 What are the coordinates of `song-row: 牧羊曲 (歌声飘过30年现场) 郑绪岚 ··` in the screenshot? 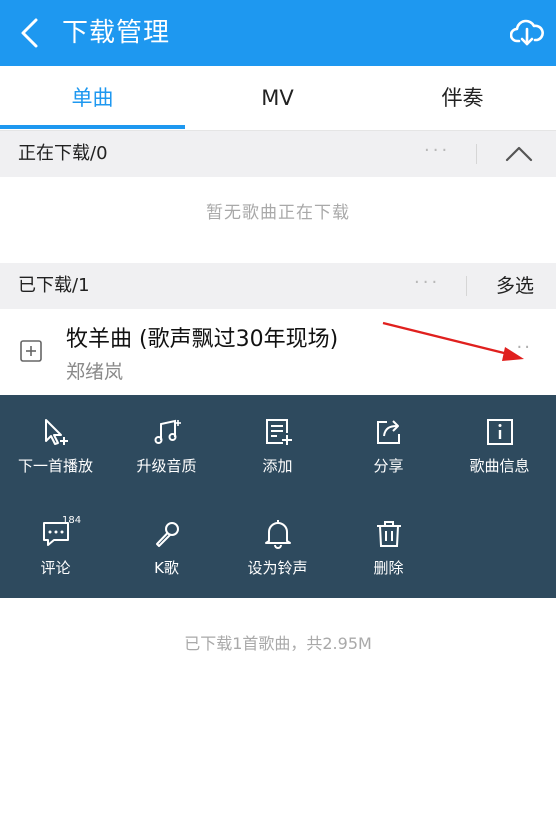 It's located at (278, 352).